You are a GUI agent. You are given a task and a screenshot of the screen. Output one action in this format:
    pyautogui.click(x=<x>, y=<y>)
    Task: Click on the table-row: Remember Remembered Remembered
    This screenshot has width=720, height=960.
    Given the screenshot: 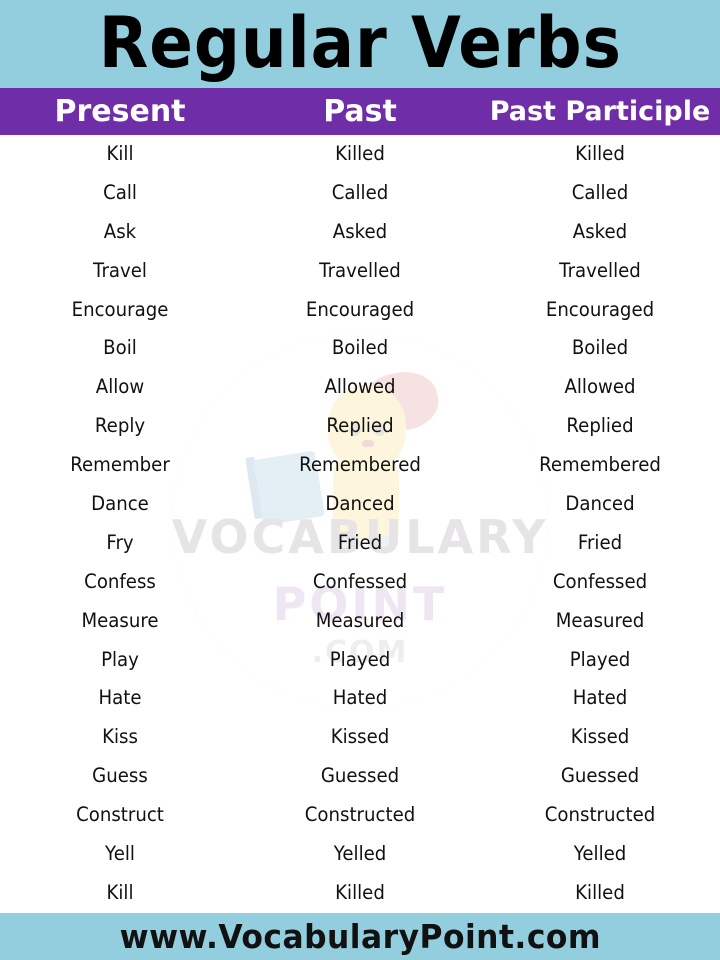 What is the action you would take?
    pyautogui.click(x=360, y=465)
    